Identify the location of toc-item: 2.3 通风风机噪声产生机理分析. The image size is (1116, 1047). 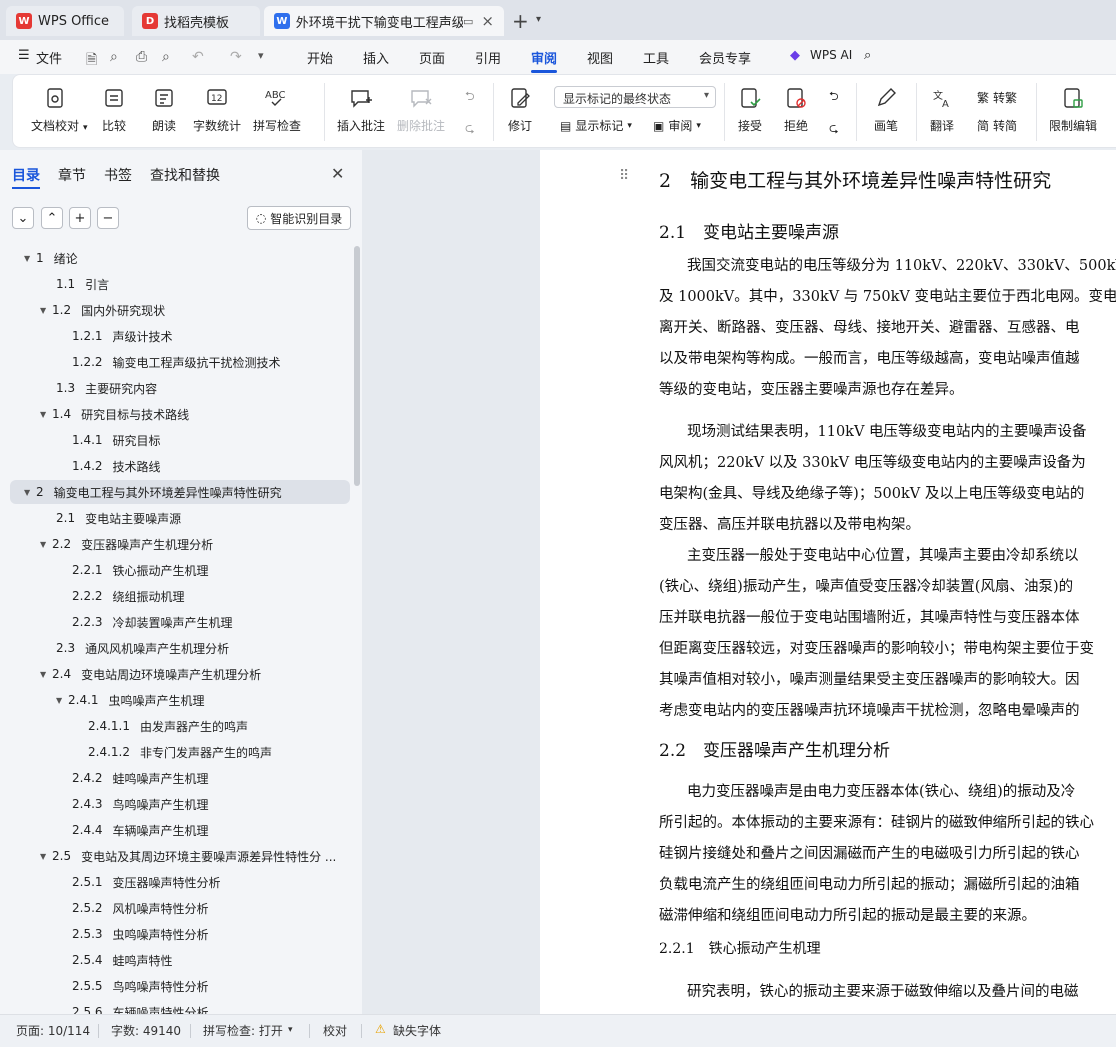
(180, 648).